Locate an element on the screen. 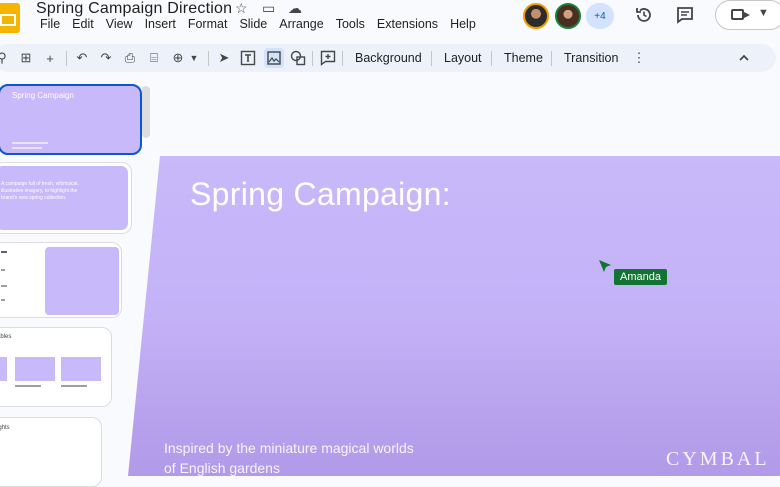 This screenshot has height=487, width=780. comments-icon is located at coordinates (685, 15).